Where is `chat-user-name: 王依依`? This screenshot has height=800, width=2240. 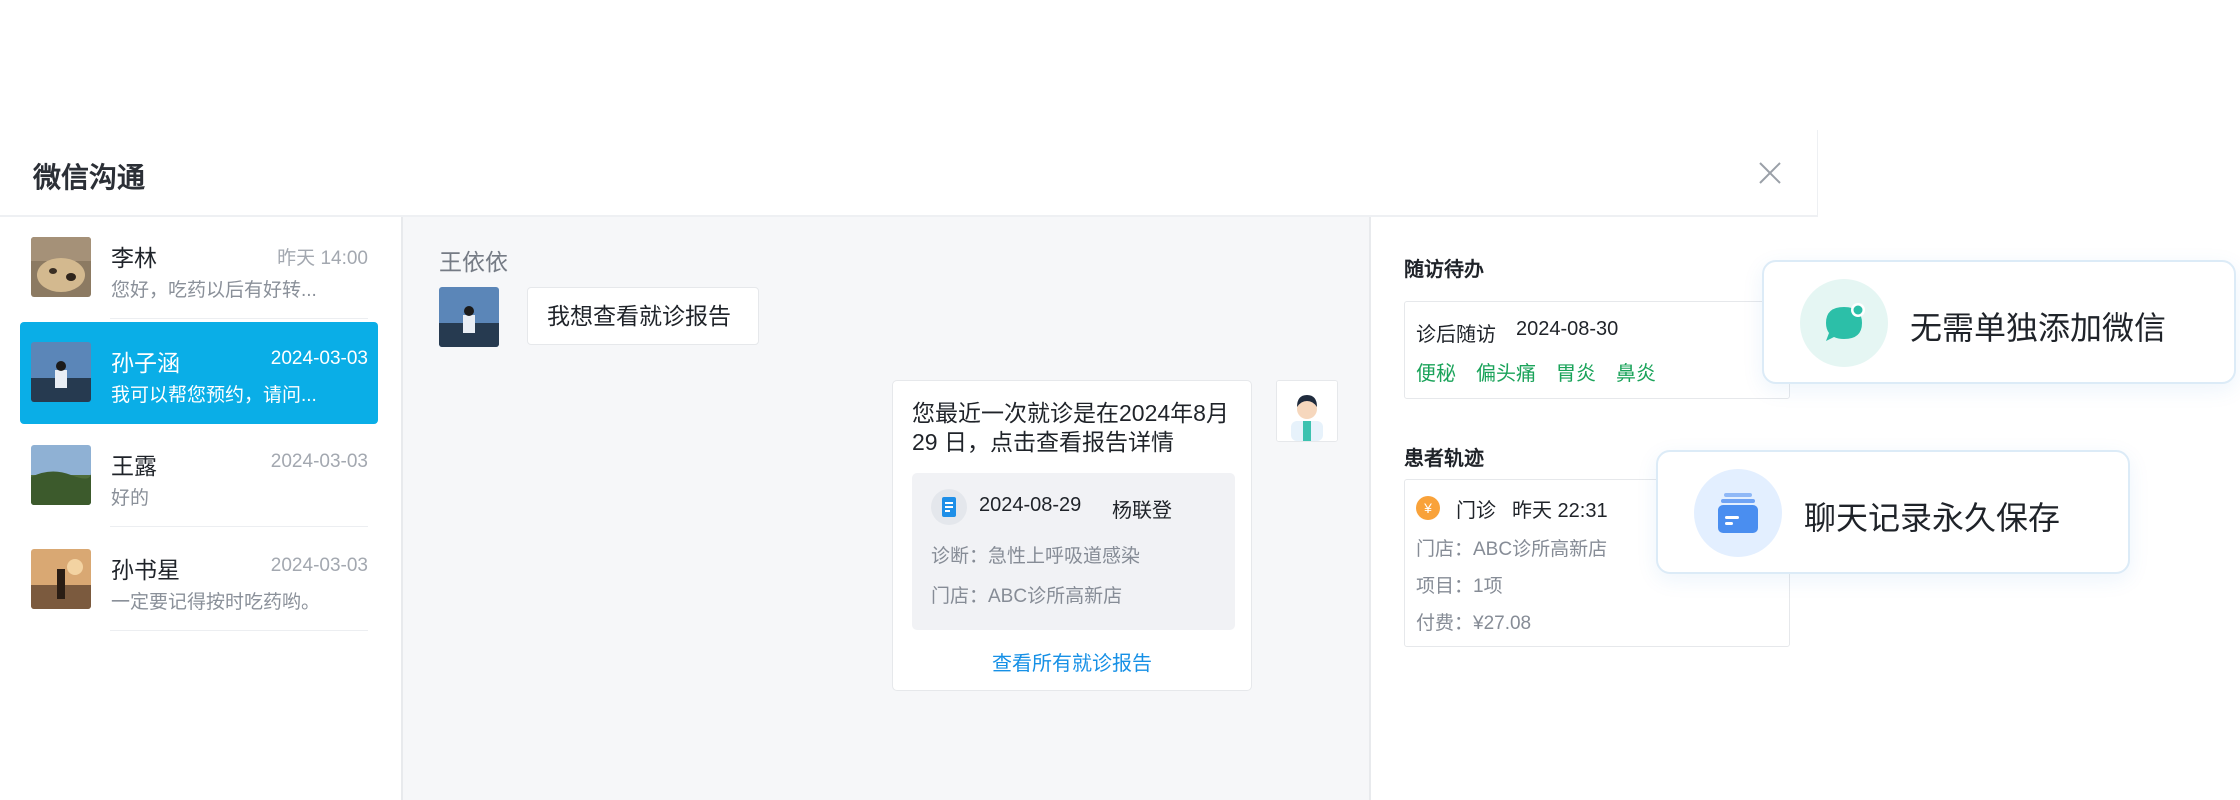
chat-user-name: 王依依 is located at coordinates (473, 262).